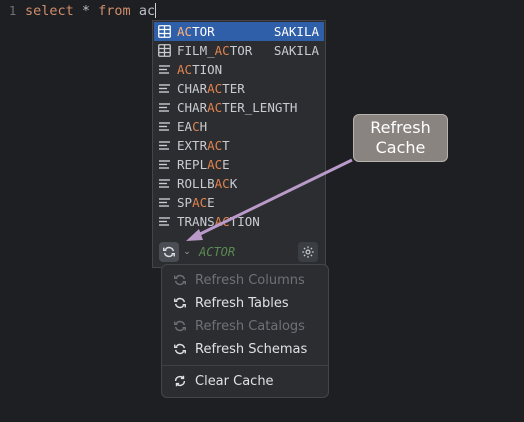 The image size is (524, 422). What do you see at coordinates (400, 147) in the screenshot?
I see `callout-line-2: Cache` at bounding box center [400, 147].